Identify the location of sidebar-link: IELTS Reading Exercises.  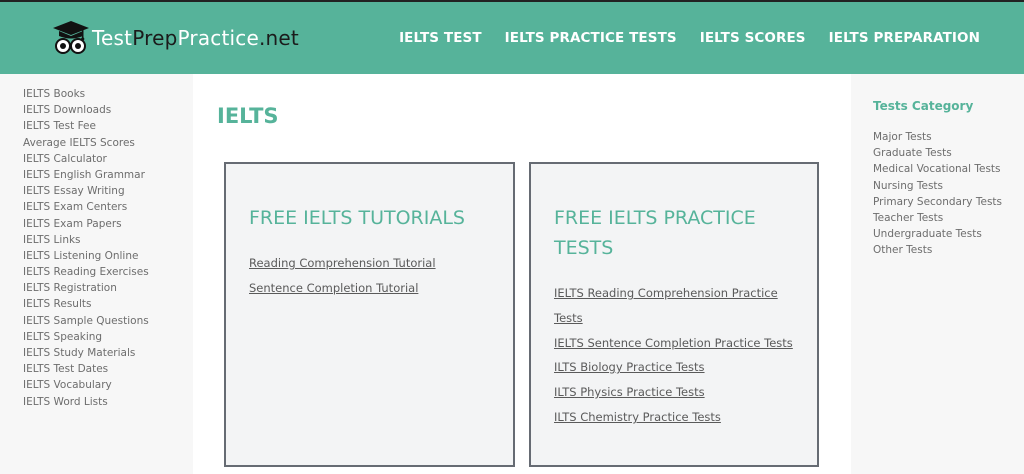
(108, 272).